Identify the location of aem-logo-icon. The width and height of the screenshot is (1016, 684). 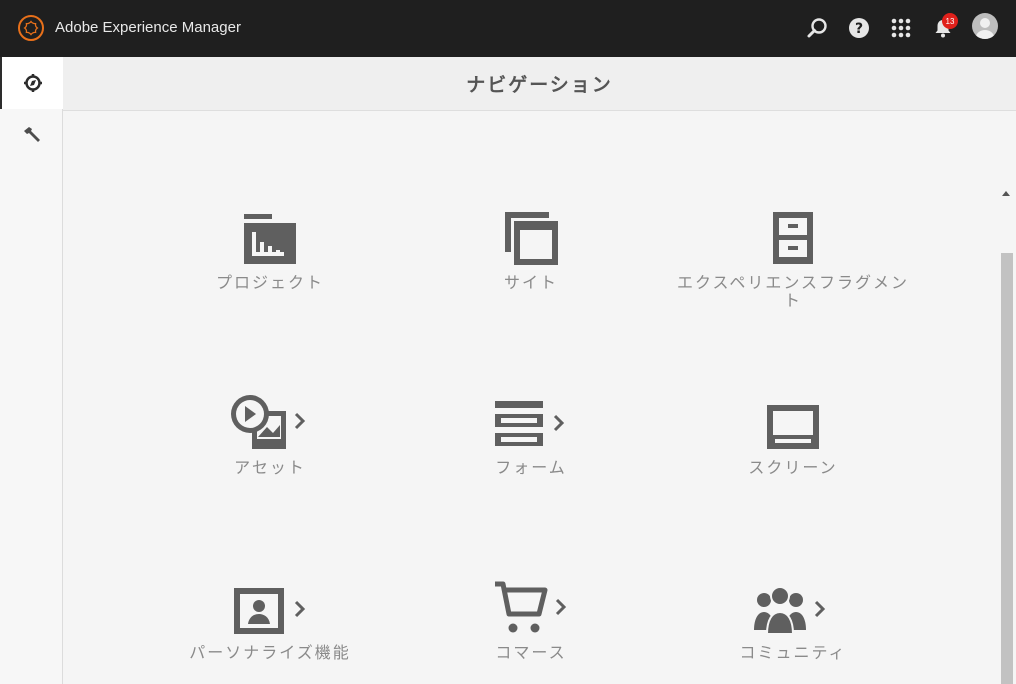
(31, 28).